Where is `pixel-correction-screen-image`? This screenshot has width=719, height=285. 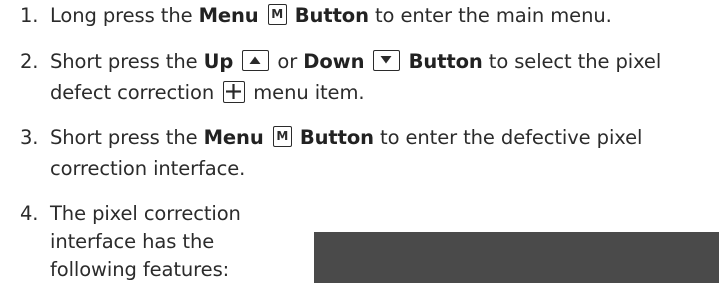 pixel-correction-screen-image is located at coordinates (516, 257).